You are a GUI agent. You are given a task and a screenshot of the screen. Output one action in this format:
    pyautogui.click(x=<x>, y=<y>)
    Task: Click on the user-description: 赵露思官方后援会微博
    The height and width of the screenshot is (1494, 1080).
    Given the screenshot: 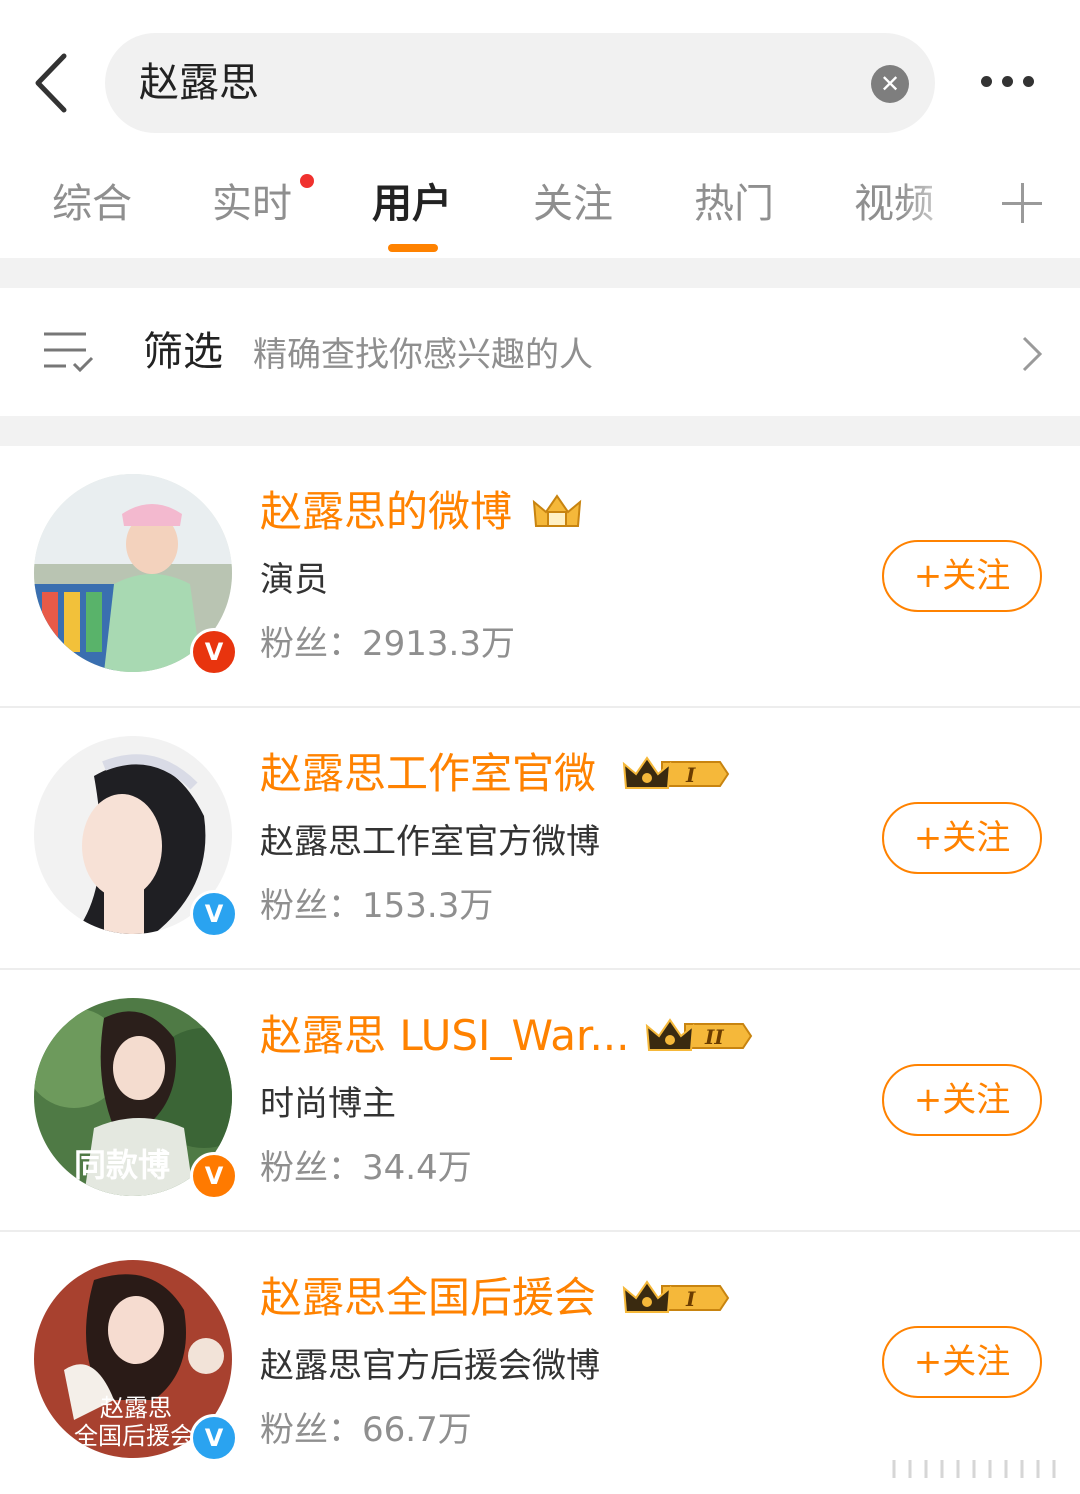 What is the action you would take?
    pyautogui.click(x=430, y=1366)
    